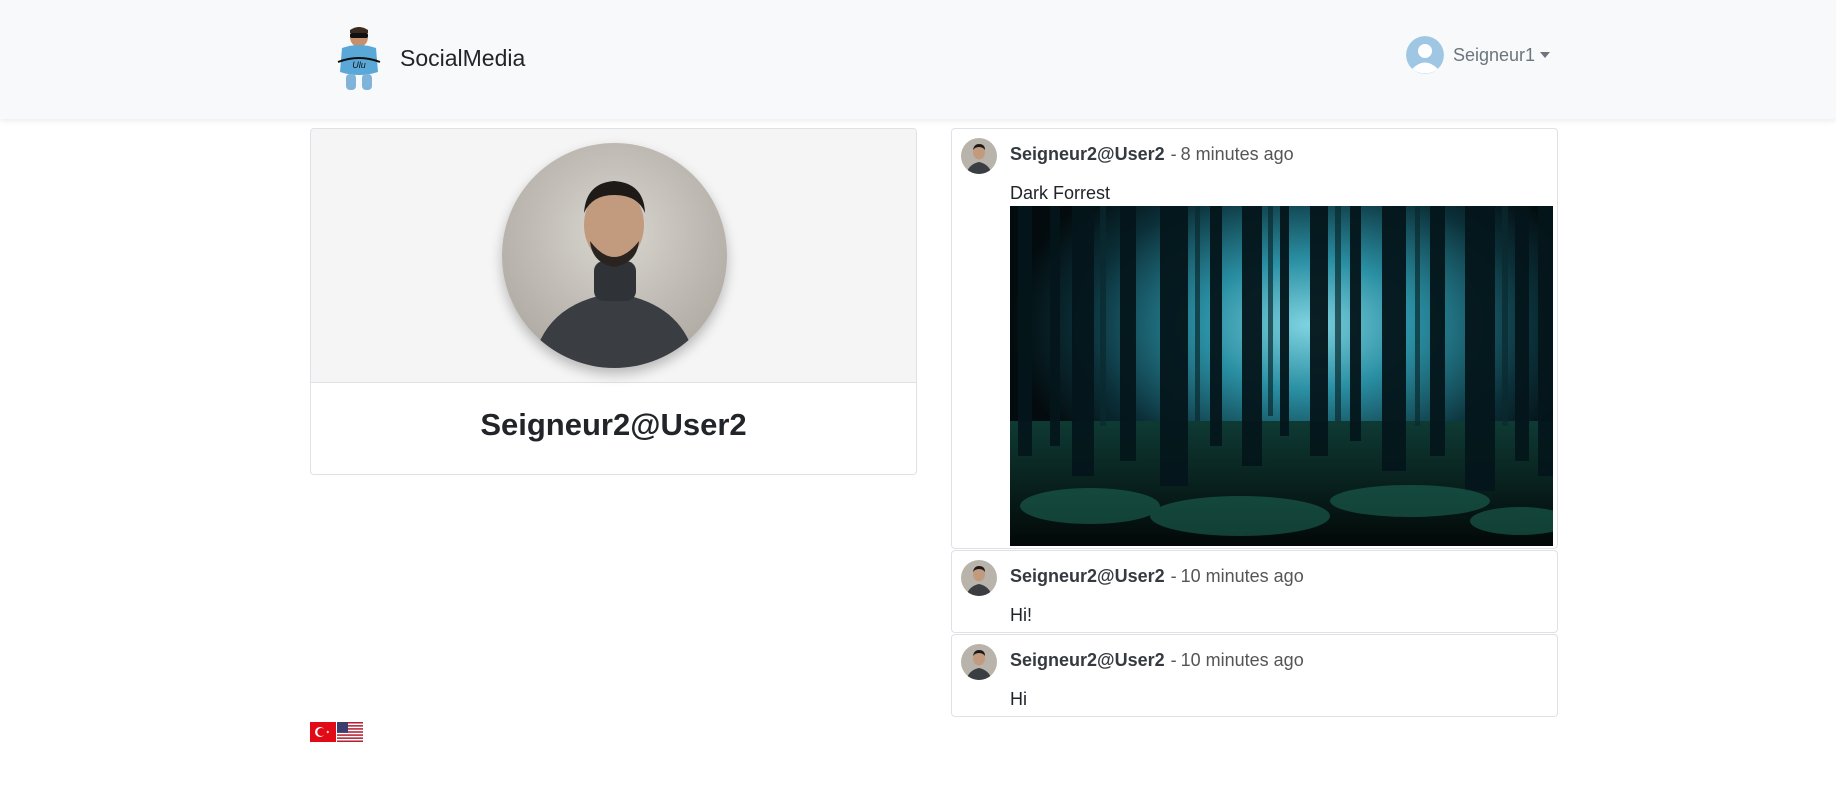 The height and width of the screenshot is (806, 1836). I want to click on brand-link: Ulu SocialMedia, so click(428, 58).